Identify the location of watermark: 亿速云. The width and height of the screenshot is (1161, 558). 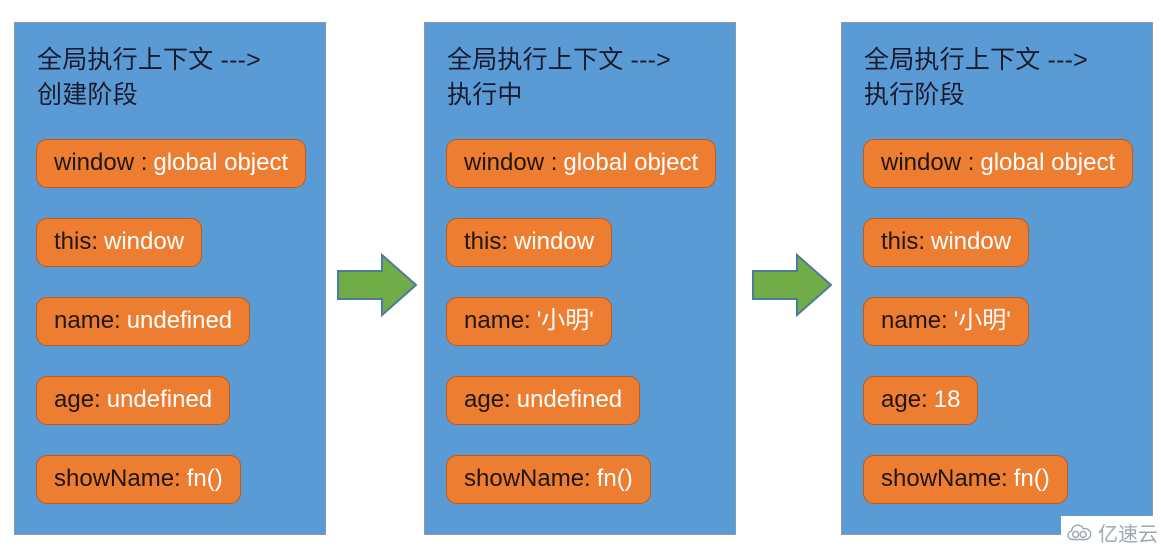
(1111, 534).